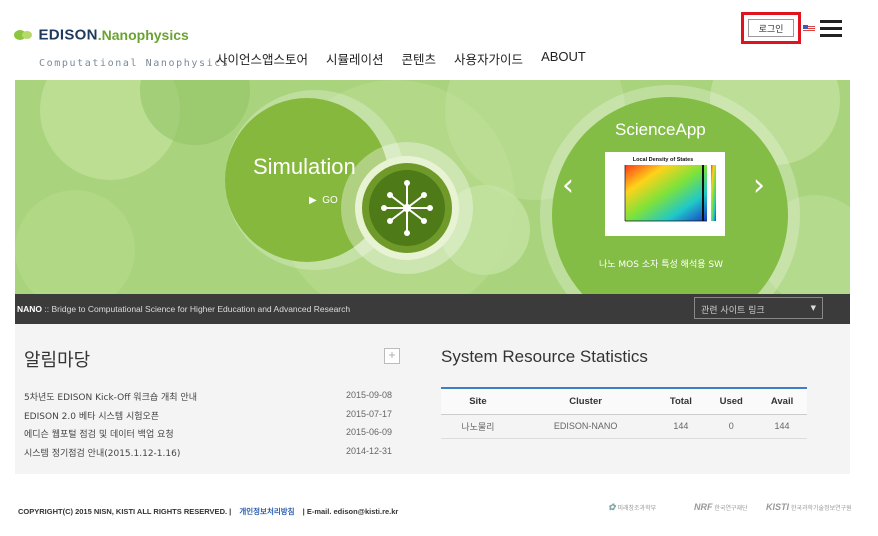 Image resolution: width=878 pixels, height=536 pixels. Describe the element at coordinates (778, 507) in the screenshot. I see `kisti-logo-icon: KISTI` at that location.